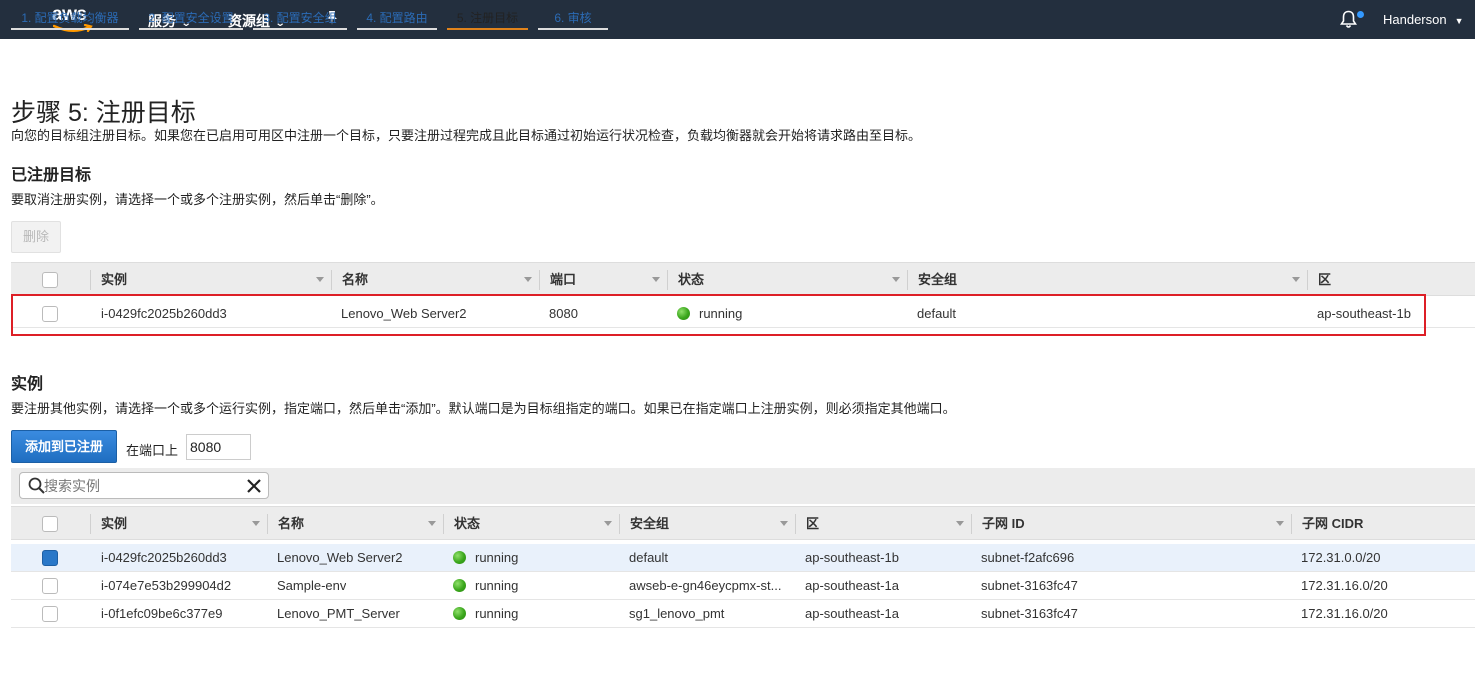 Image resolution: width=1475 pixels, height=680 pixels. I want to click on subnet-id: subnet-f2afc696, so click(1028, 557).